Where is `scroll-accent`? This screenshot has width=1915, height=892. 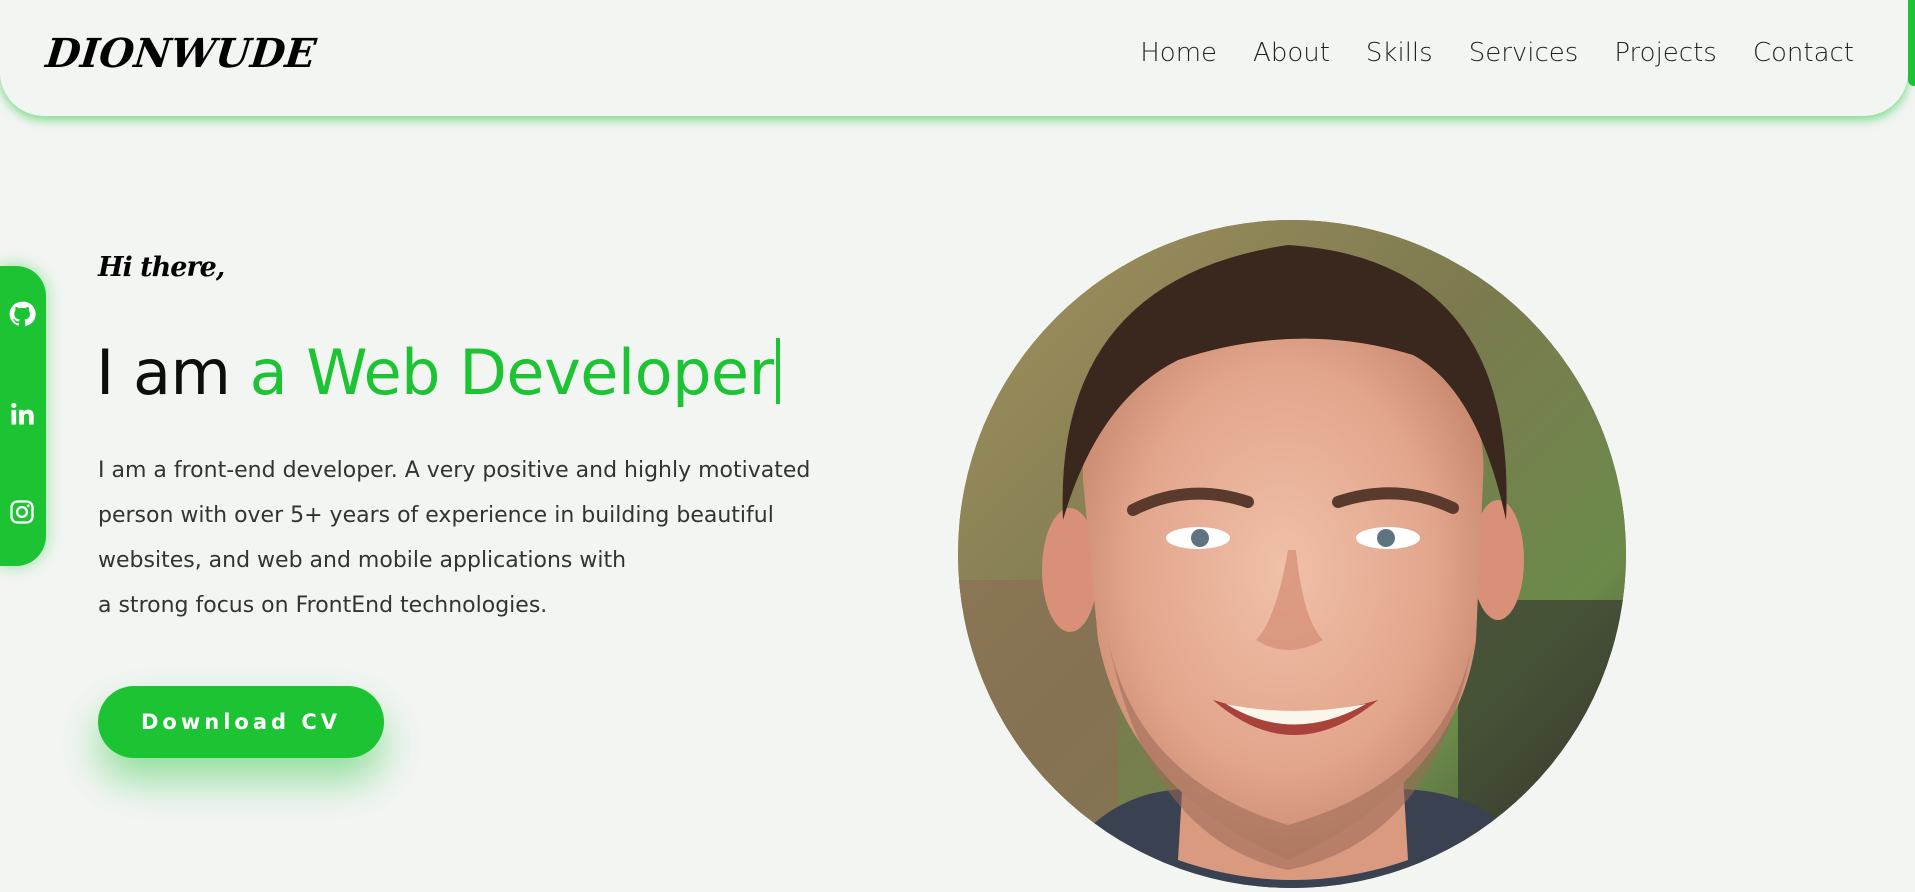 scroll-accent is located at coordinates (1911, 43).